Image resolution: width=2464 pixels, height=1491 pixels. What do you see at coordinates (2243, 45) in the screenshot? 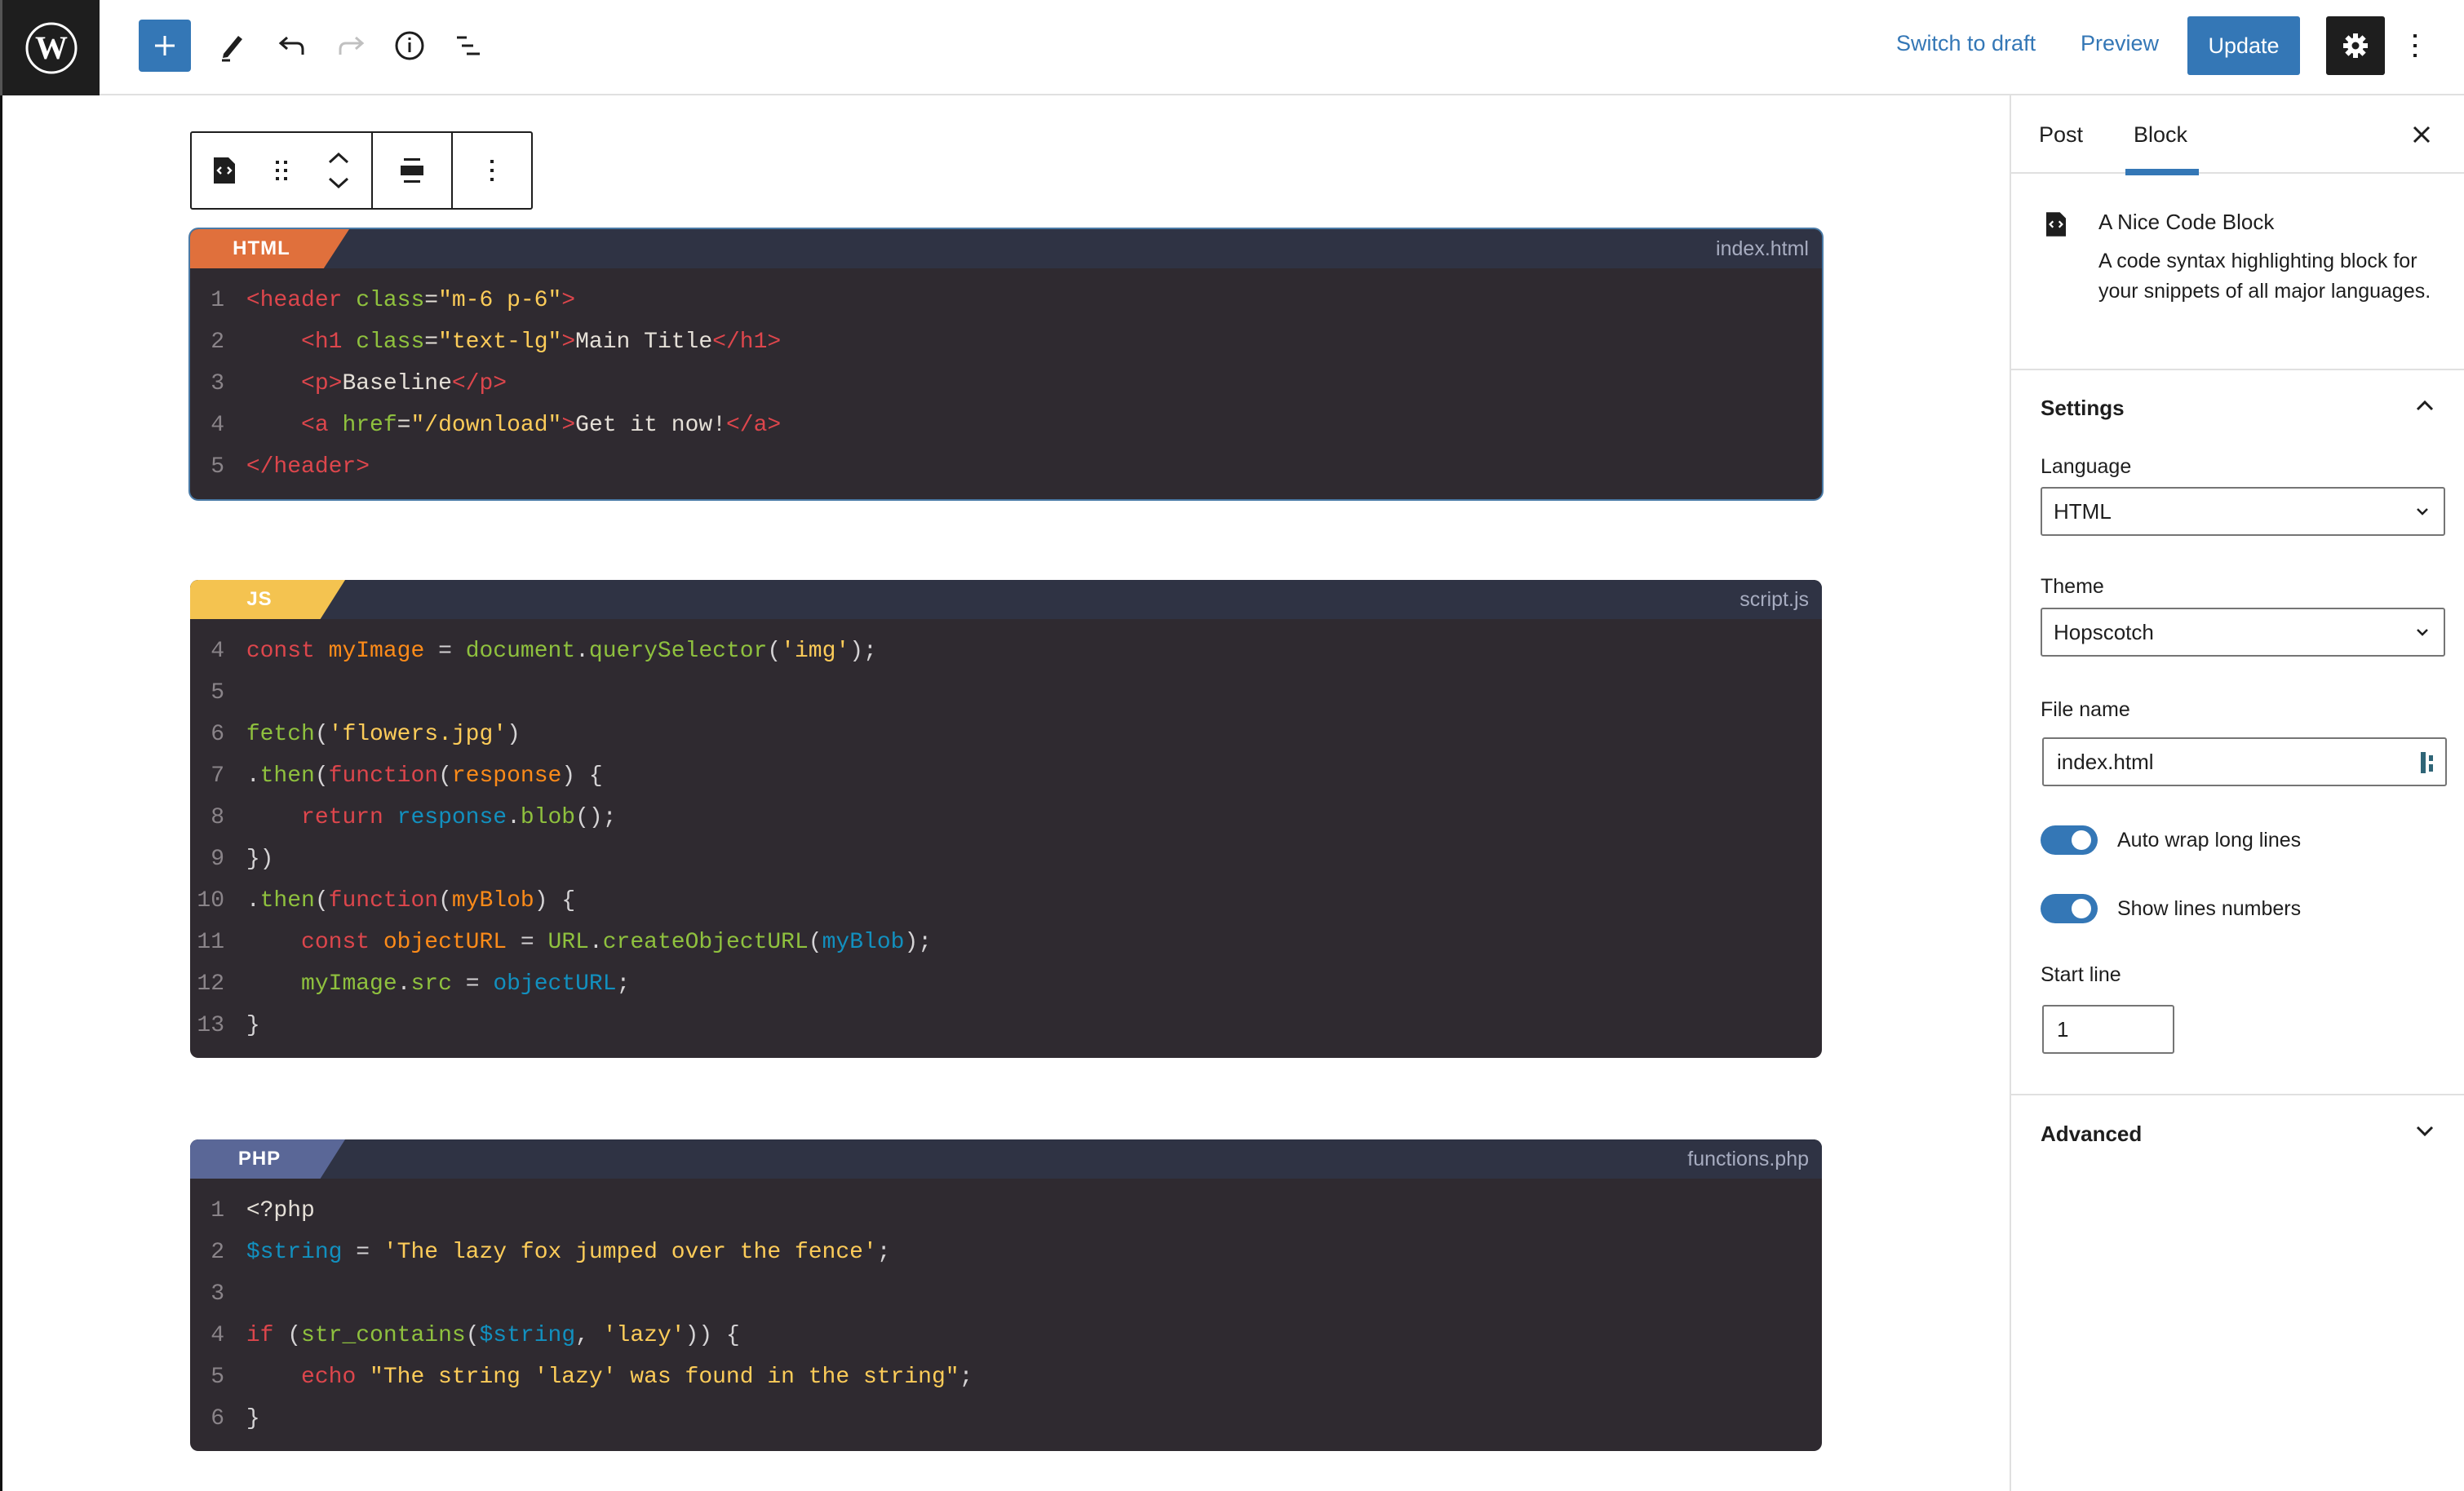
I see `update-button: Update` at bounding box center [2243, 45].